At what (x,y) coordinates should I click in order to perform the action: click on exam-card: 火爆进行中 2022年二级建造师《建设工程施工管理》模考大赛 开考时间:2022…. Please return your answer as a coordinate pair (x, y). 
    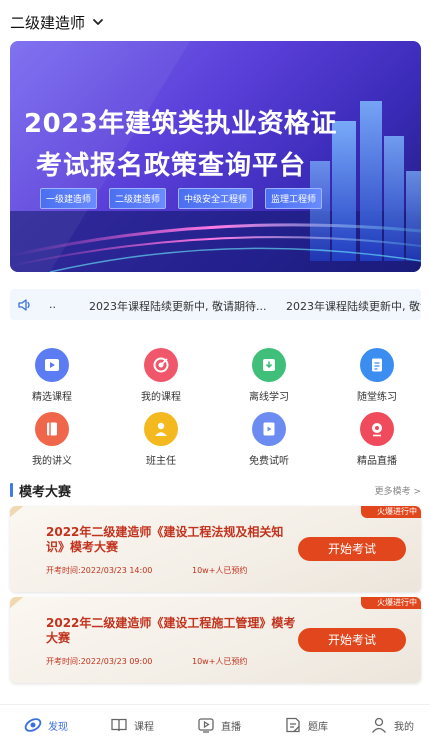
    Looking at the image, I should click on (215, 640).